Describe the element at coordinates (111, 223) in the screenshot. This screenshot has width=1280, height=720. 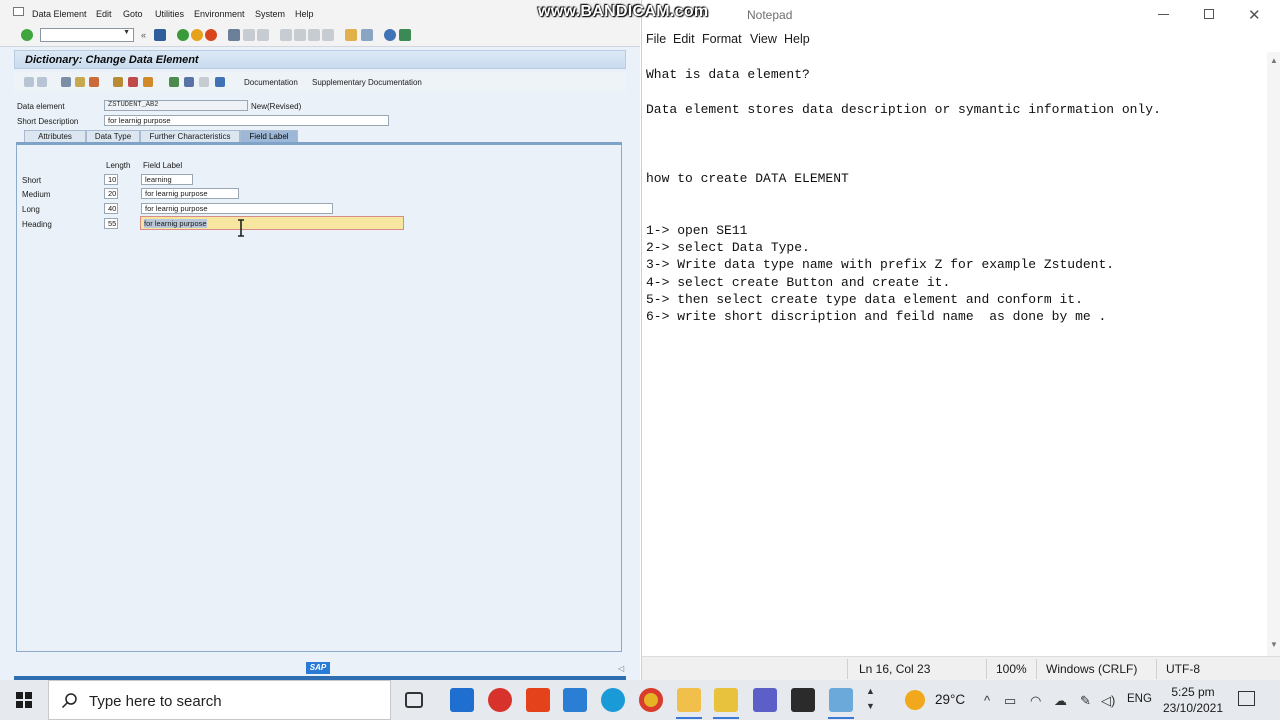
I see `length-heading-input: 55` at that location.